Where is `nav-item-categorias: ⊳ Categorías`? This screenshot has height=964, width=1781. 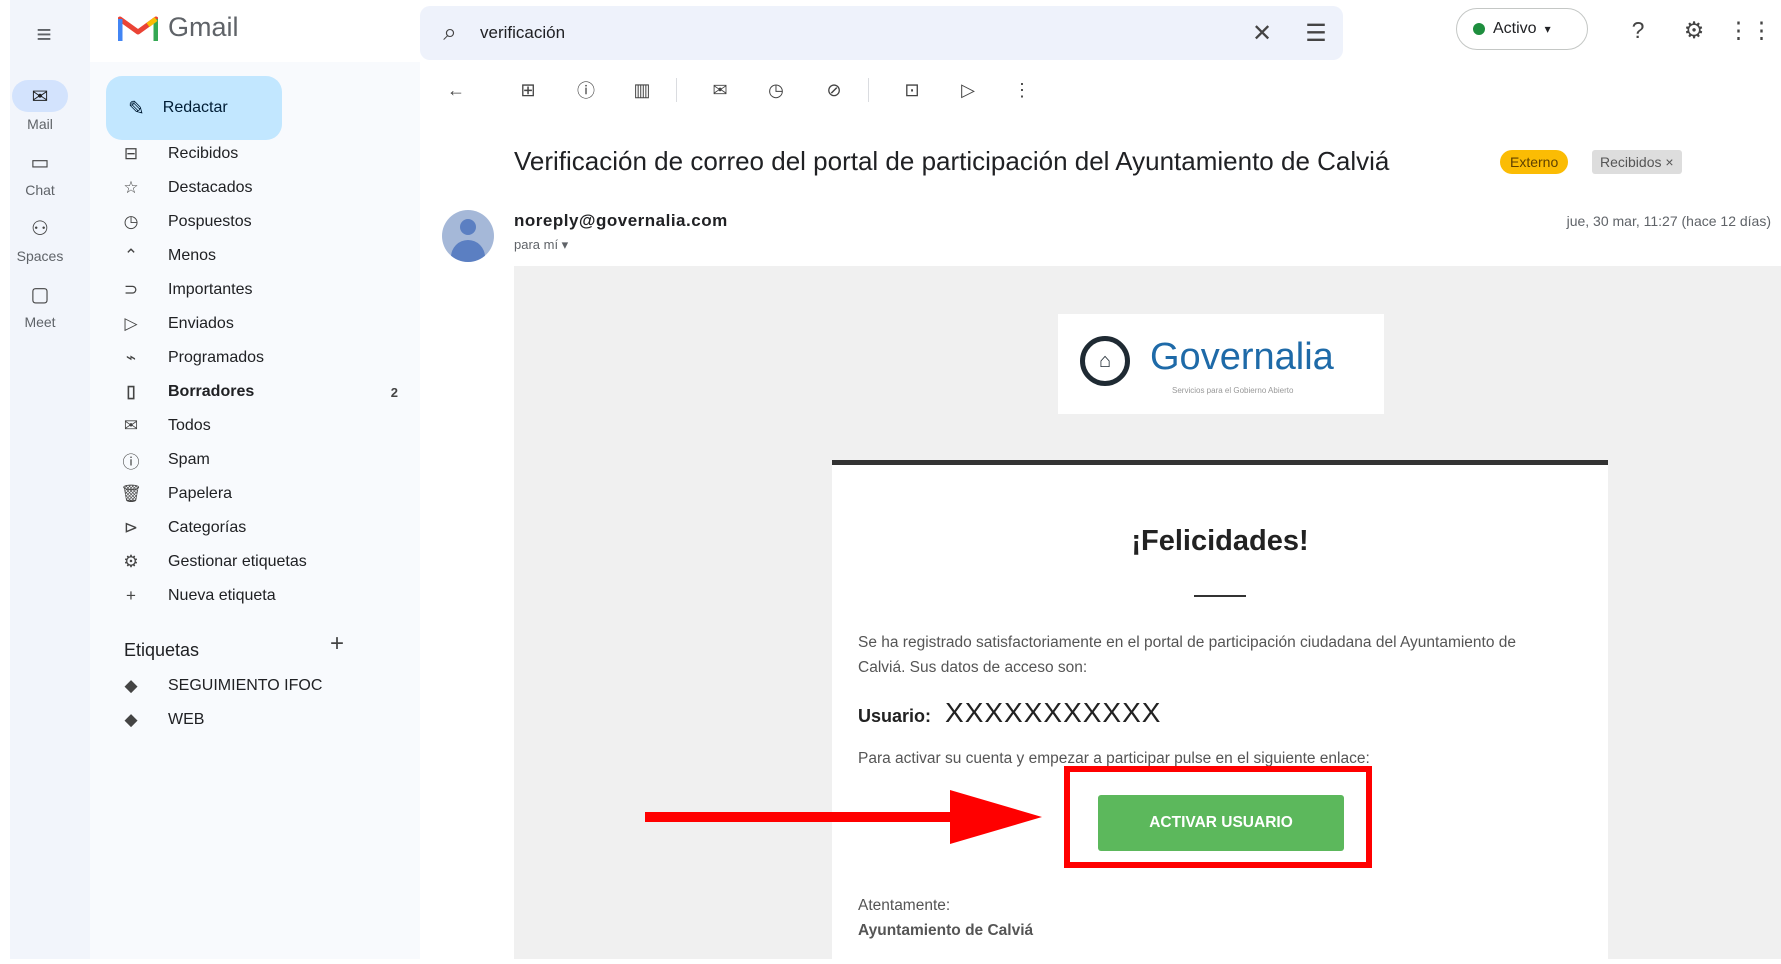 nav-item-categorias: ⊳ Categorías is located at coordinates (265, 528).